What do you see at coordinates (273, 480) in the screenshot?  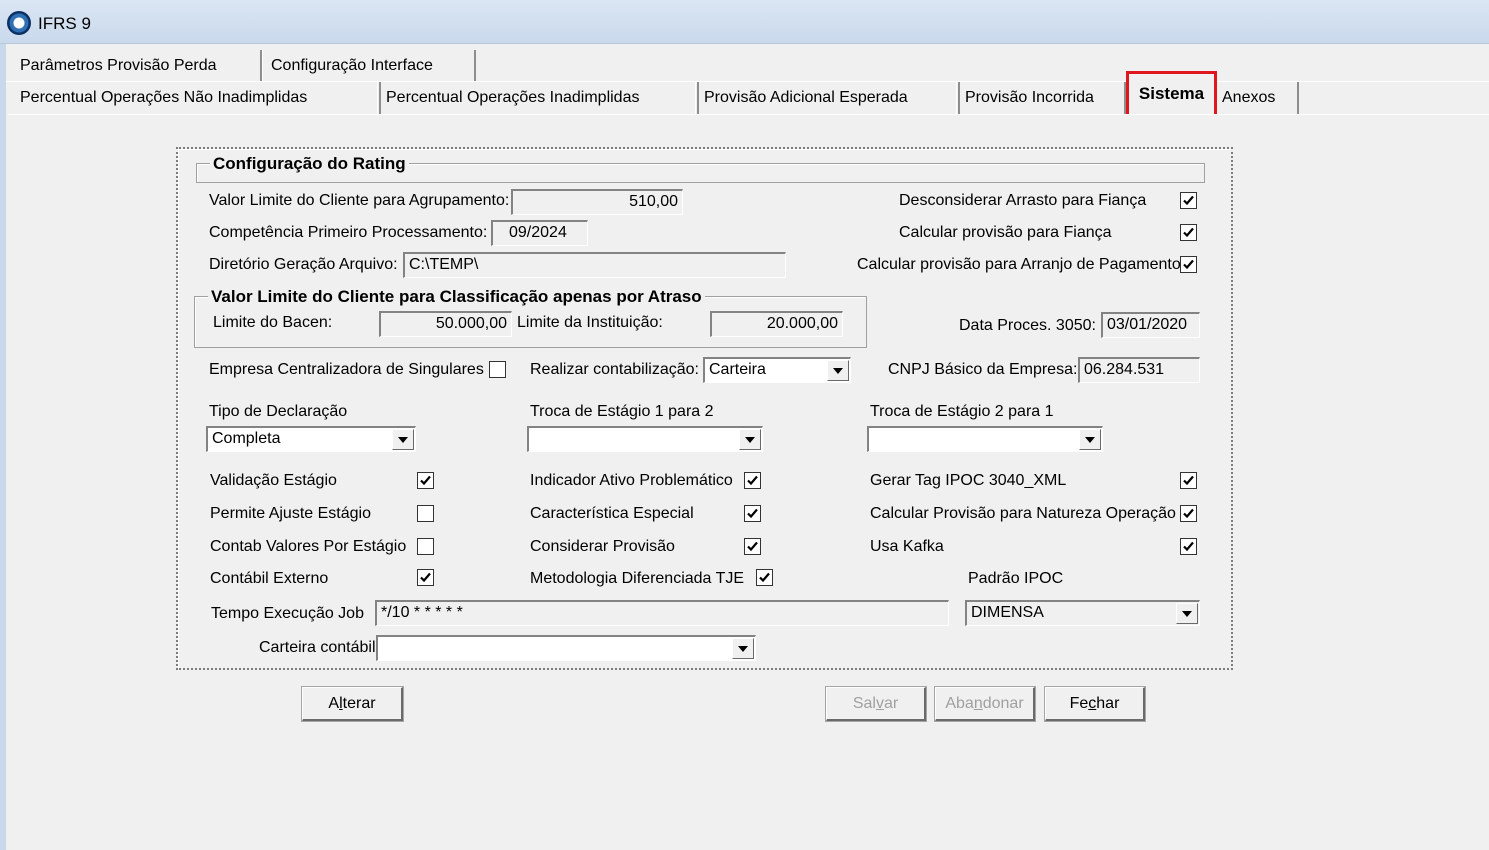 I see `validacao-estagio-label: Validação Estágio` at bounding box center [273, 480].